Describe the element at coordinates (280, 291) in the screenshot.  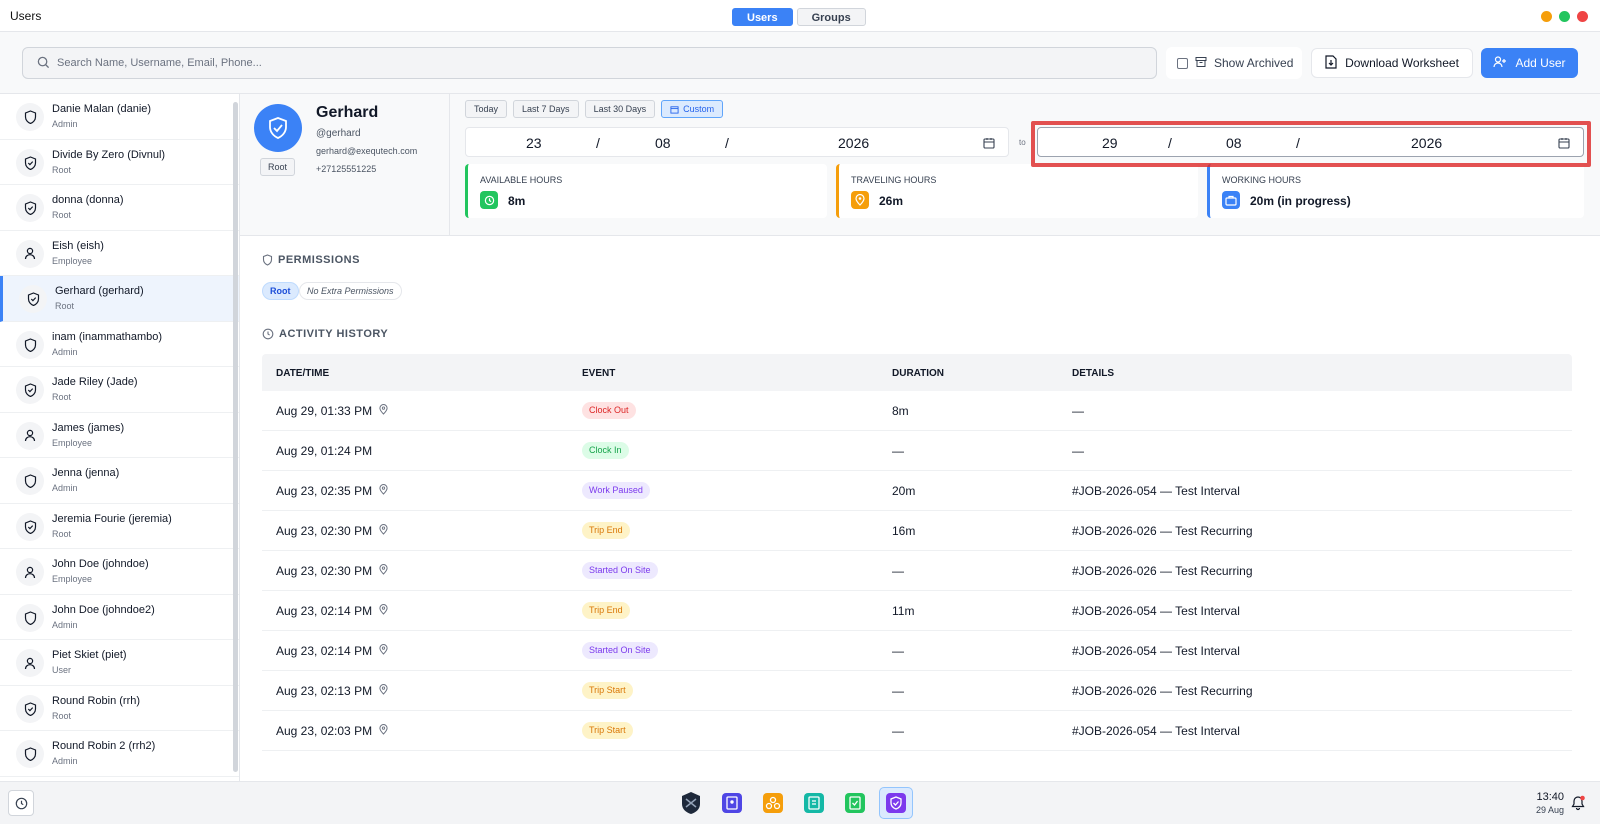
I see `permission-role-chip: Root` at that location.